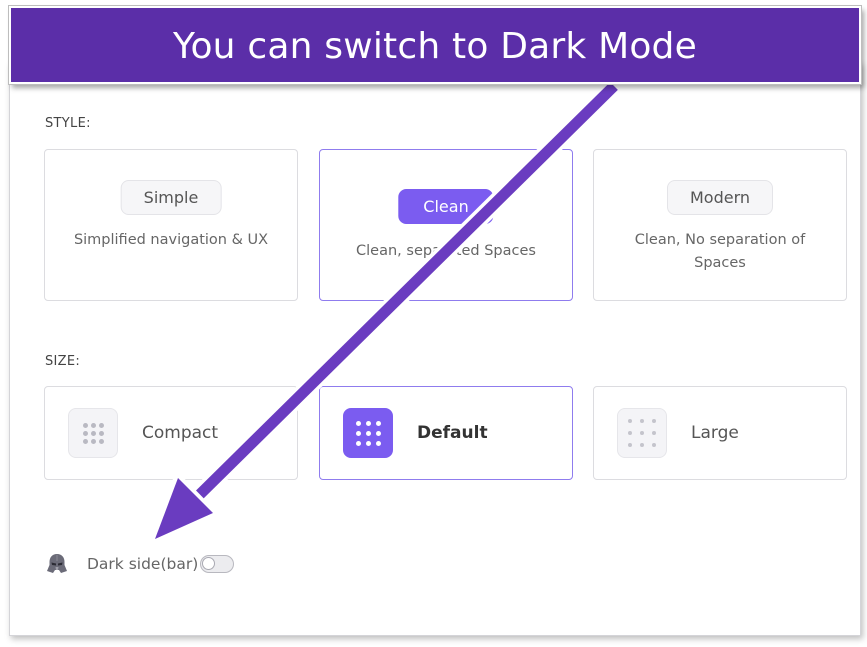 This screenshot has height=647, width=867. I want to click on grid-icon, so click(368, 433).